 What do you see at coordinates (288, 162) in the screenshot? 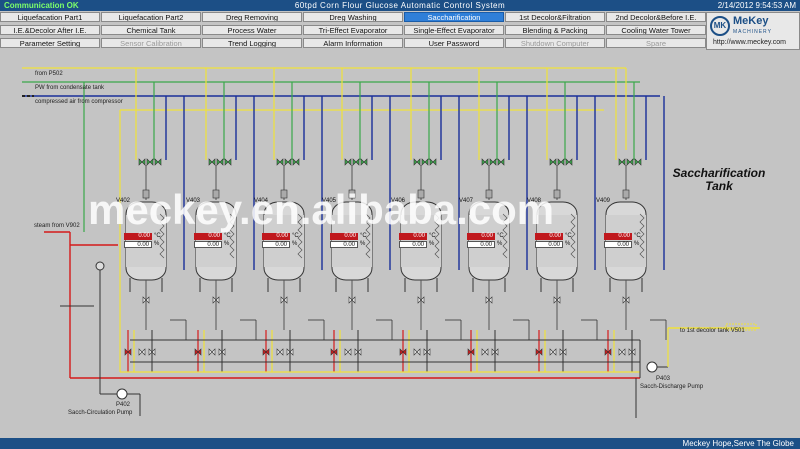
I see `tank-3-inlet-valve-2-icon` at bounding box center [288, 162].